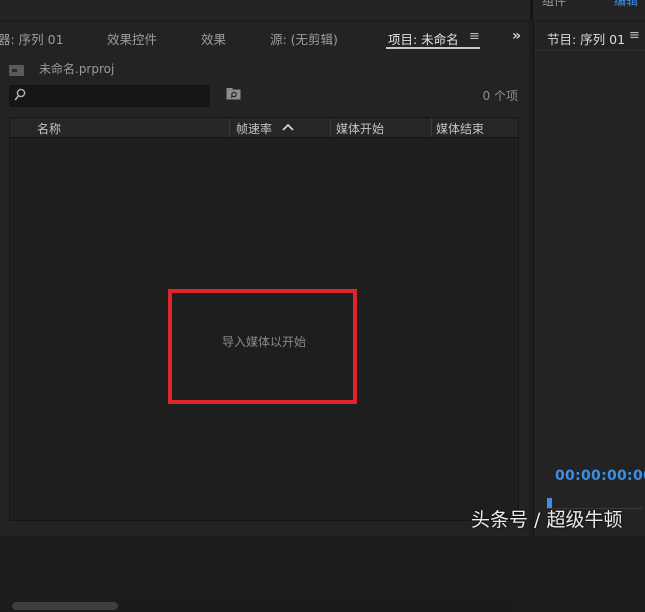 The width and height of the screenshot is (645, 612). Describe the element at coordinates (634, 35) in the screenshot. I see `program-panel-menu-icon: ≡` at that location.